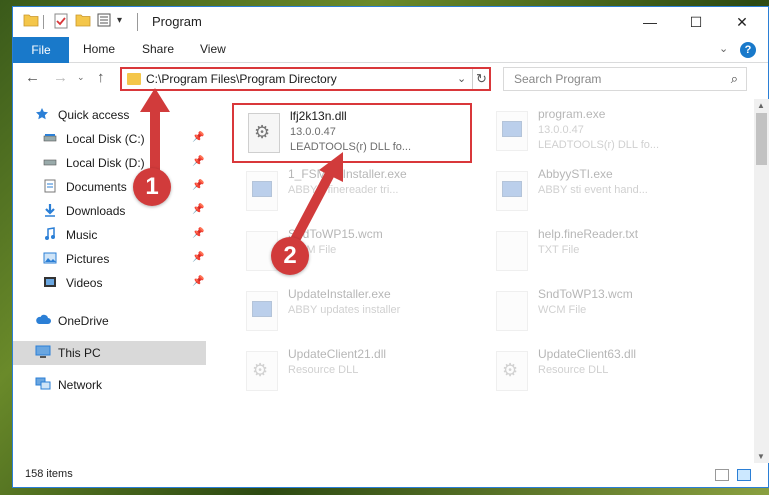 The height and width of the screenshot is (495, 769). I want to click on sidebar-item-videos: Videos 📌, so click(109, 283).